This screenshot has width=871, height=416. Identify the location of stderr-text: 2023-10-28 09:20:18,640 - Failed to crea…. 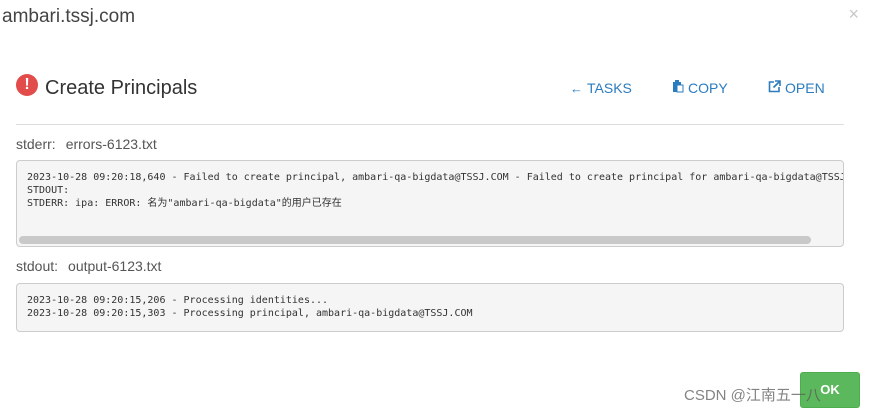
(430, 190).